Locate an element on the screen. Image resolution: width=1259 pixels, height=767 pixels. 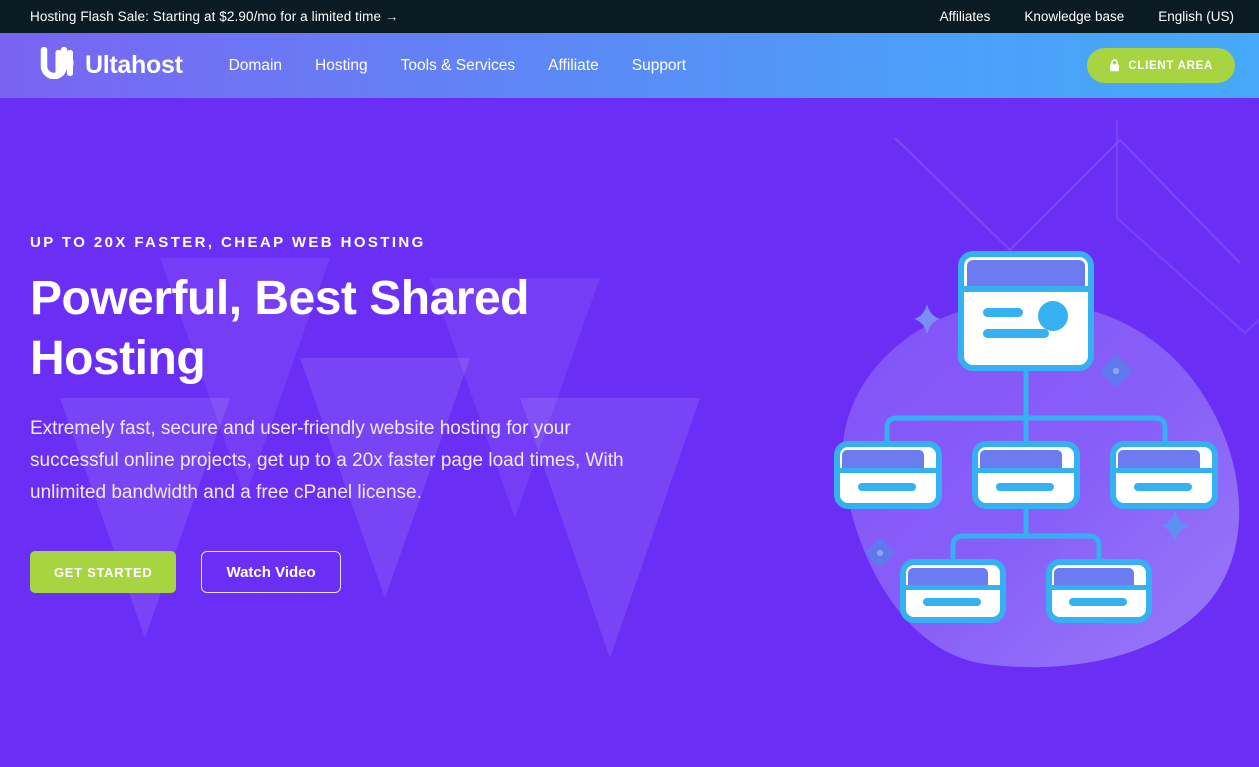
uh-monogram-icon is located at coordinates (60, 65).